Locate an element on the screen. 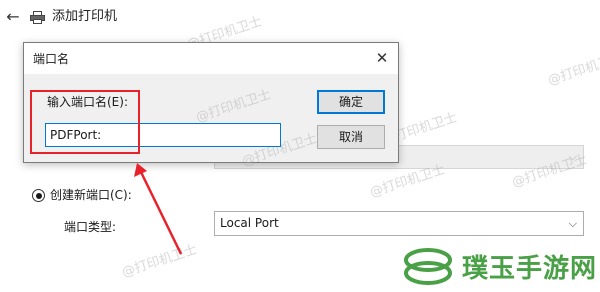  radio-selected-dot is located at coordinates (38, 195).